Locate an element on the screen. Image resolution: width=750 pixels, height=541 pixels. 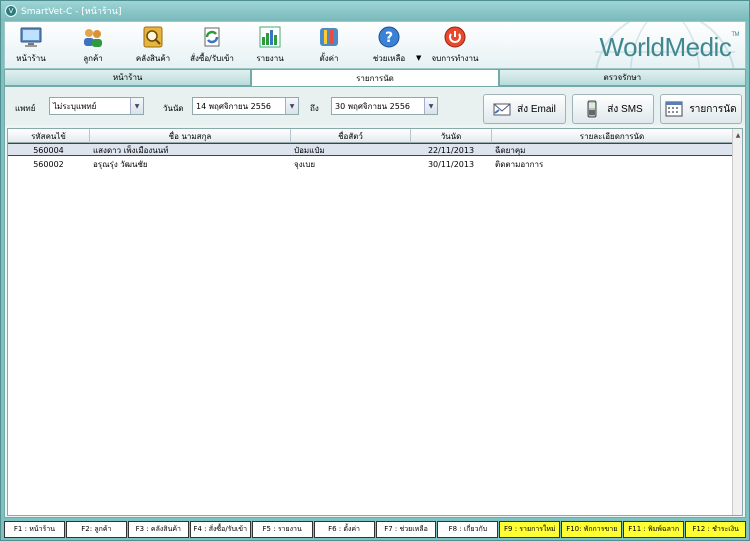
inventory-icon is located at coordinates (153, 37).